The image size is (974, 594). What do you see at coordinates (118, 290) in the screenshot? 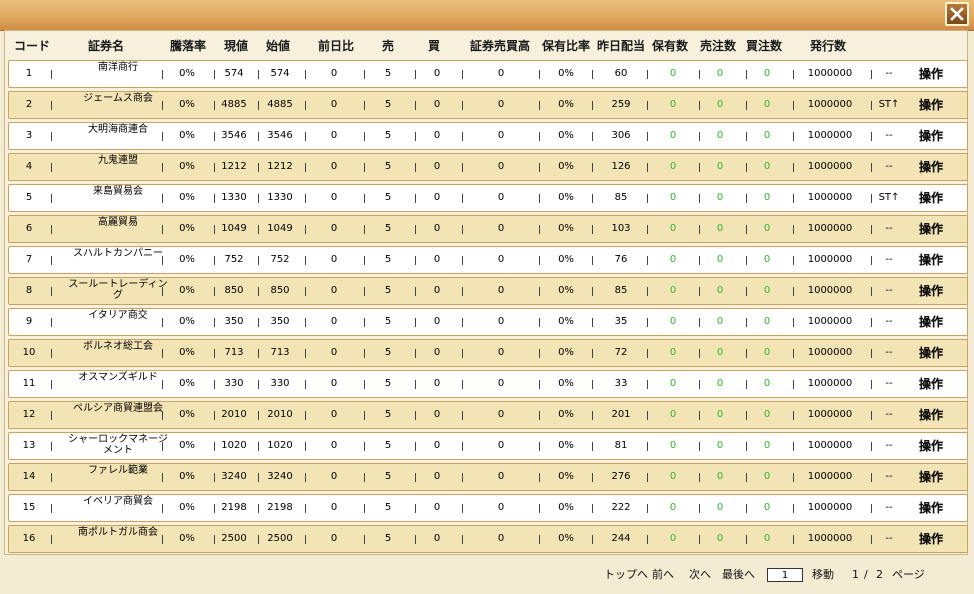
I see `cell-name: スールートレーディング` at bounding box center [118, 290].